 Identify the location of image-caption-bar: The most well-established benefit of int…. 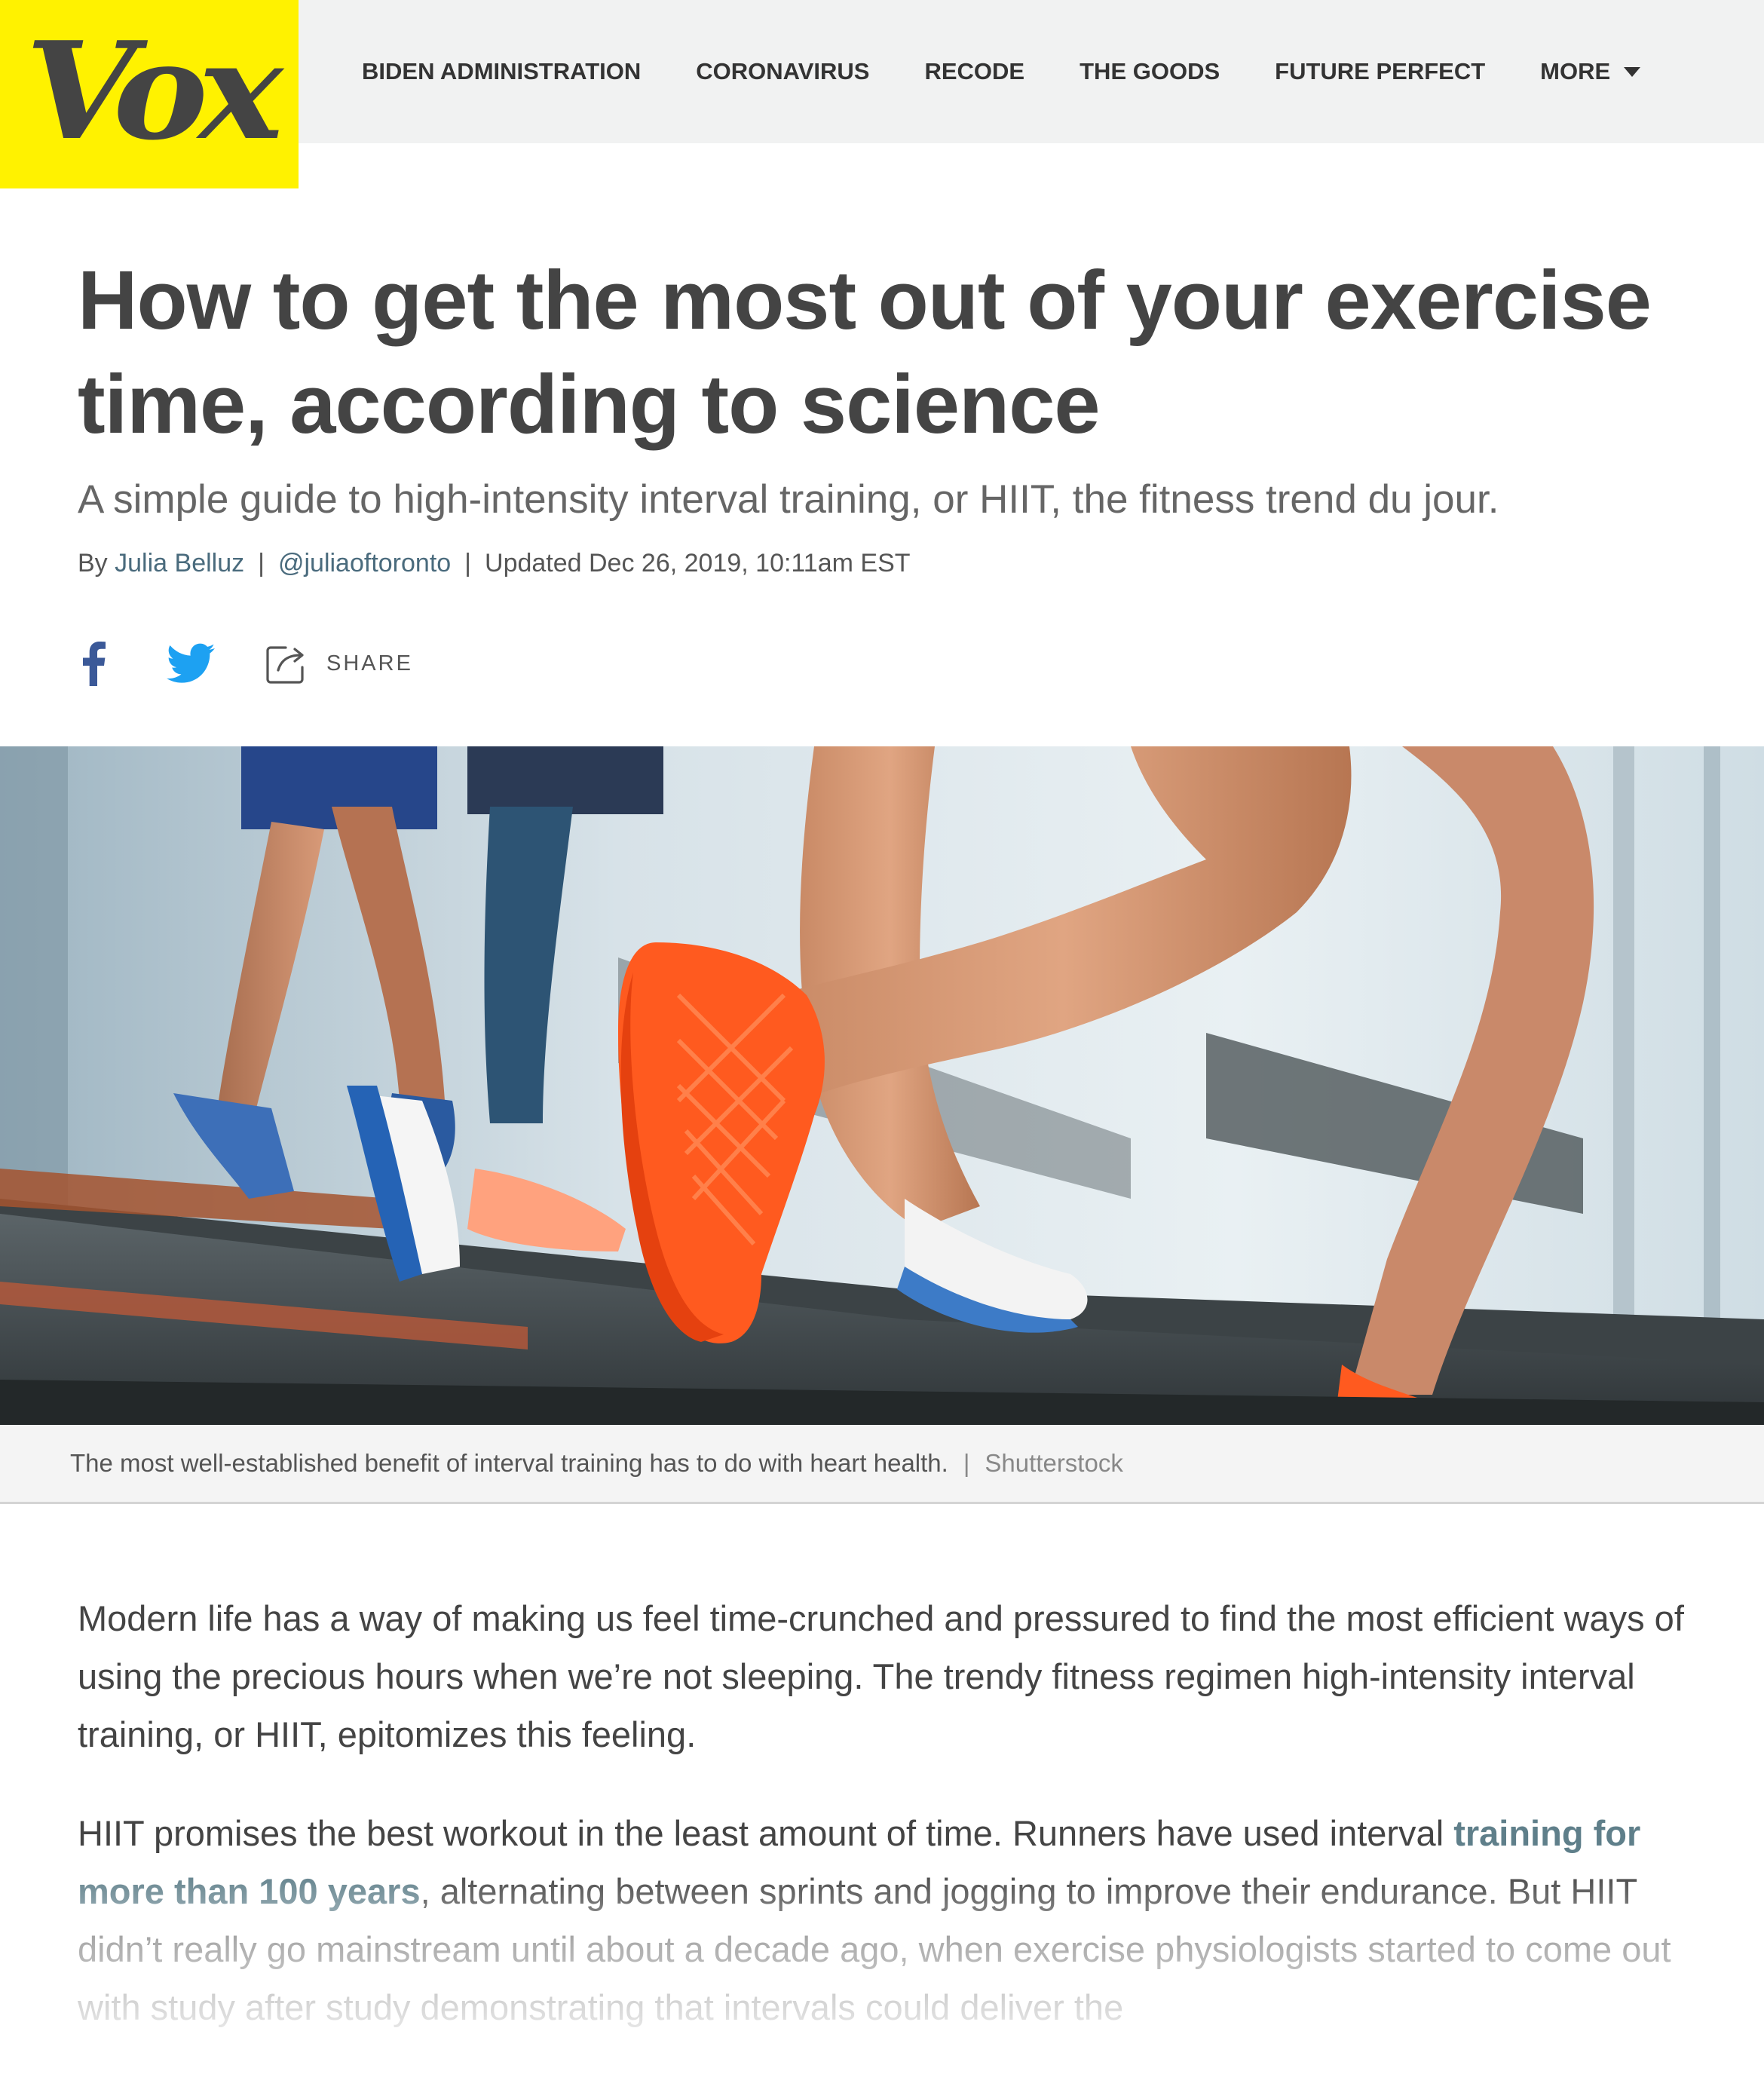
(882, 1464).